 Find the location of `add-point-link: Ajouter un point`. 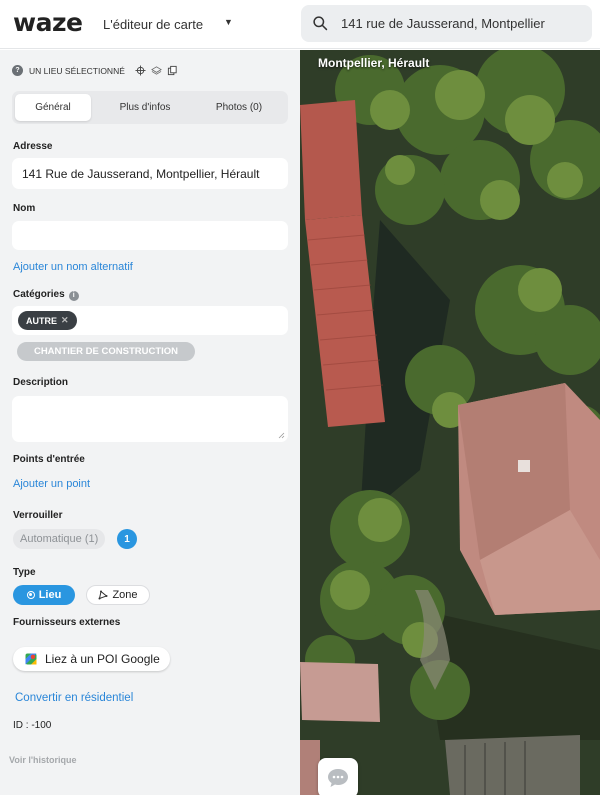

add-point-link: Ajouter un point is located at coordinates (51, 484).